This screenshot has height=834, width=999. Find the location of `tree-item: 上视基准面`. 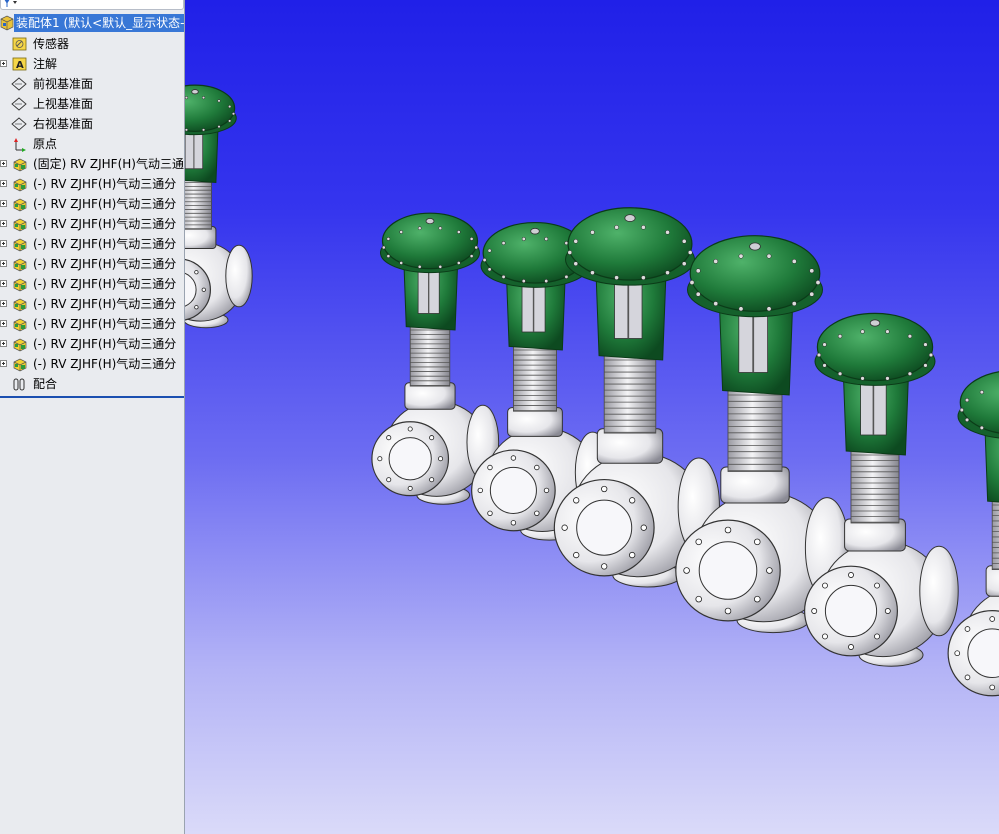

tree-item: 上视基准面 is located at coordinates (92, 104).